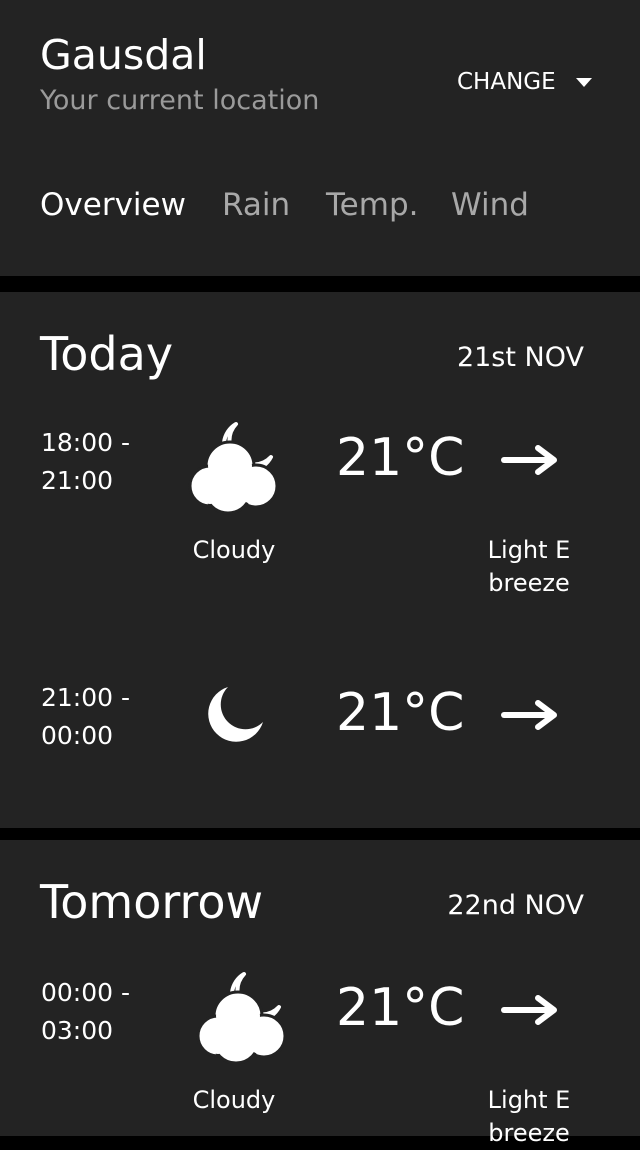 Image resolution: width=640 pixels, height=1150 pixels. What do you see at coordinates (372, 205) in the screenshot?
I see `tab-temp: Temp.` at bounding box center [372, 205].